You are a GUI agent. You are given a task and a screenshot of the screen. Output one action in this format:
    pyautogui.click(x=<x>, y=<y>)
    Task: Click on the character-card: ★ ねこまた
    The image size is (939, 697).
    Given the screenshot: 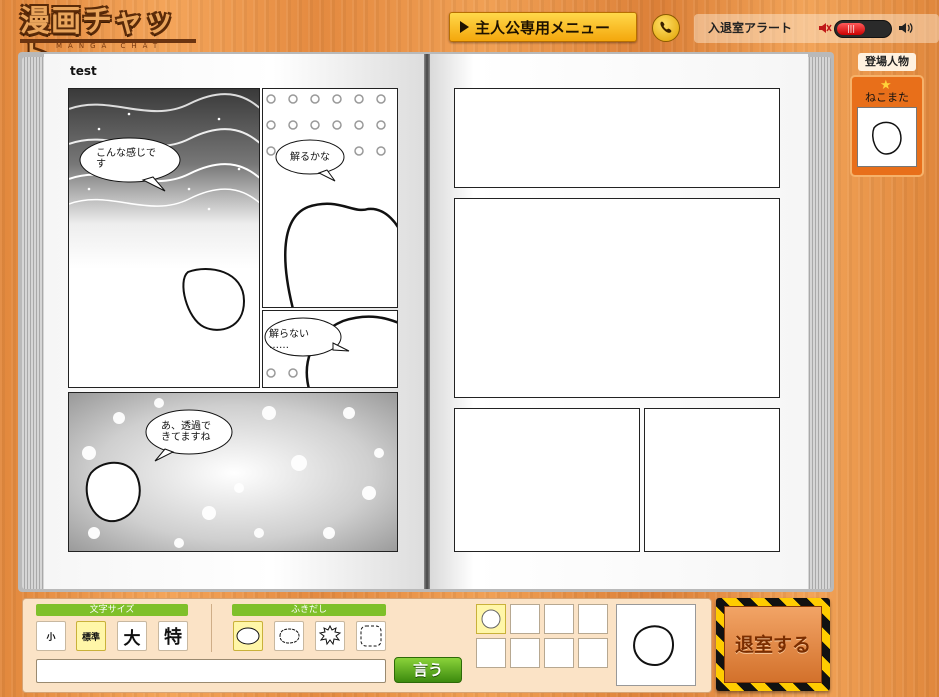 What is the action you would take?
    pyautogui.click(x=887, y=126)
    